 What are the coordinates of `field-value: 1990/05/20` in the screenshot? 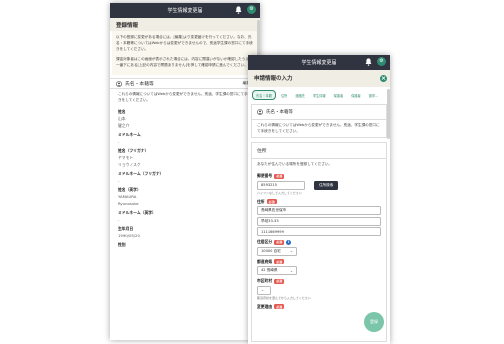 It's located at (129, 235).